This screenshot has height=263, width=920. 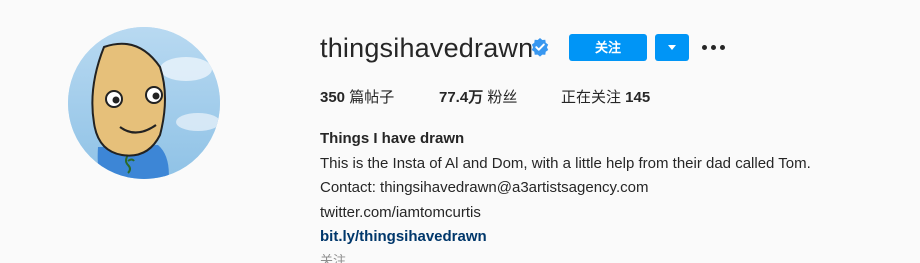 What do you see at coordinates (593, 97) in the screenshot?
I see `following-label: 正在关注` at bounding box center [593, 97].